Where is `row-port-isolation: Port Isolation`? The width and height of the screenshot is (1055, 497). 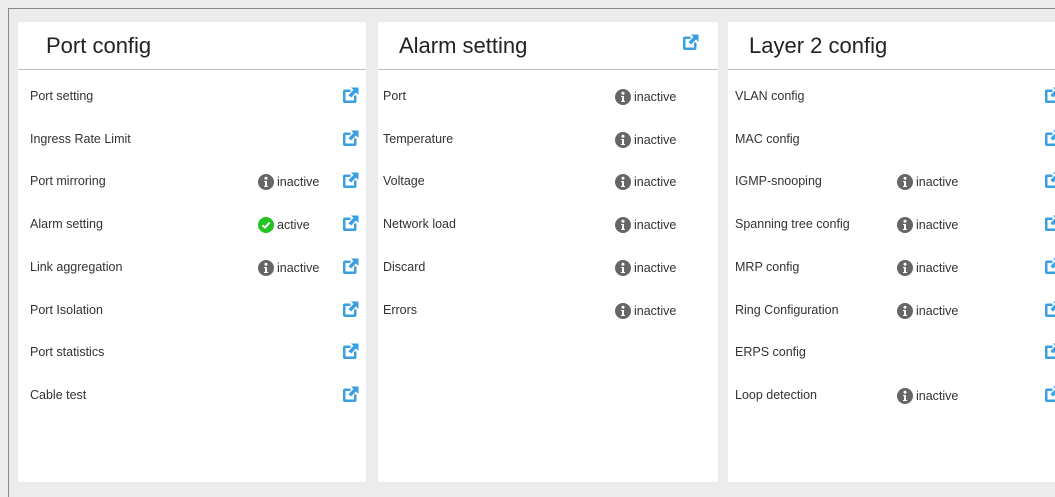 row-port-isolation: Port Isolation is located at coordinates (192, 311).